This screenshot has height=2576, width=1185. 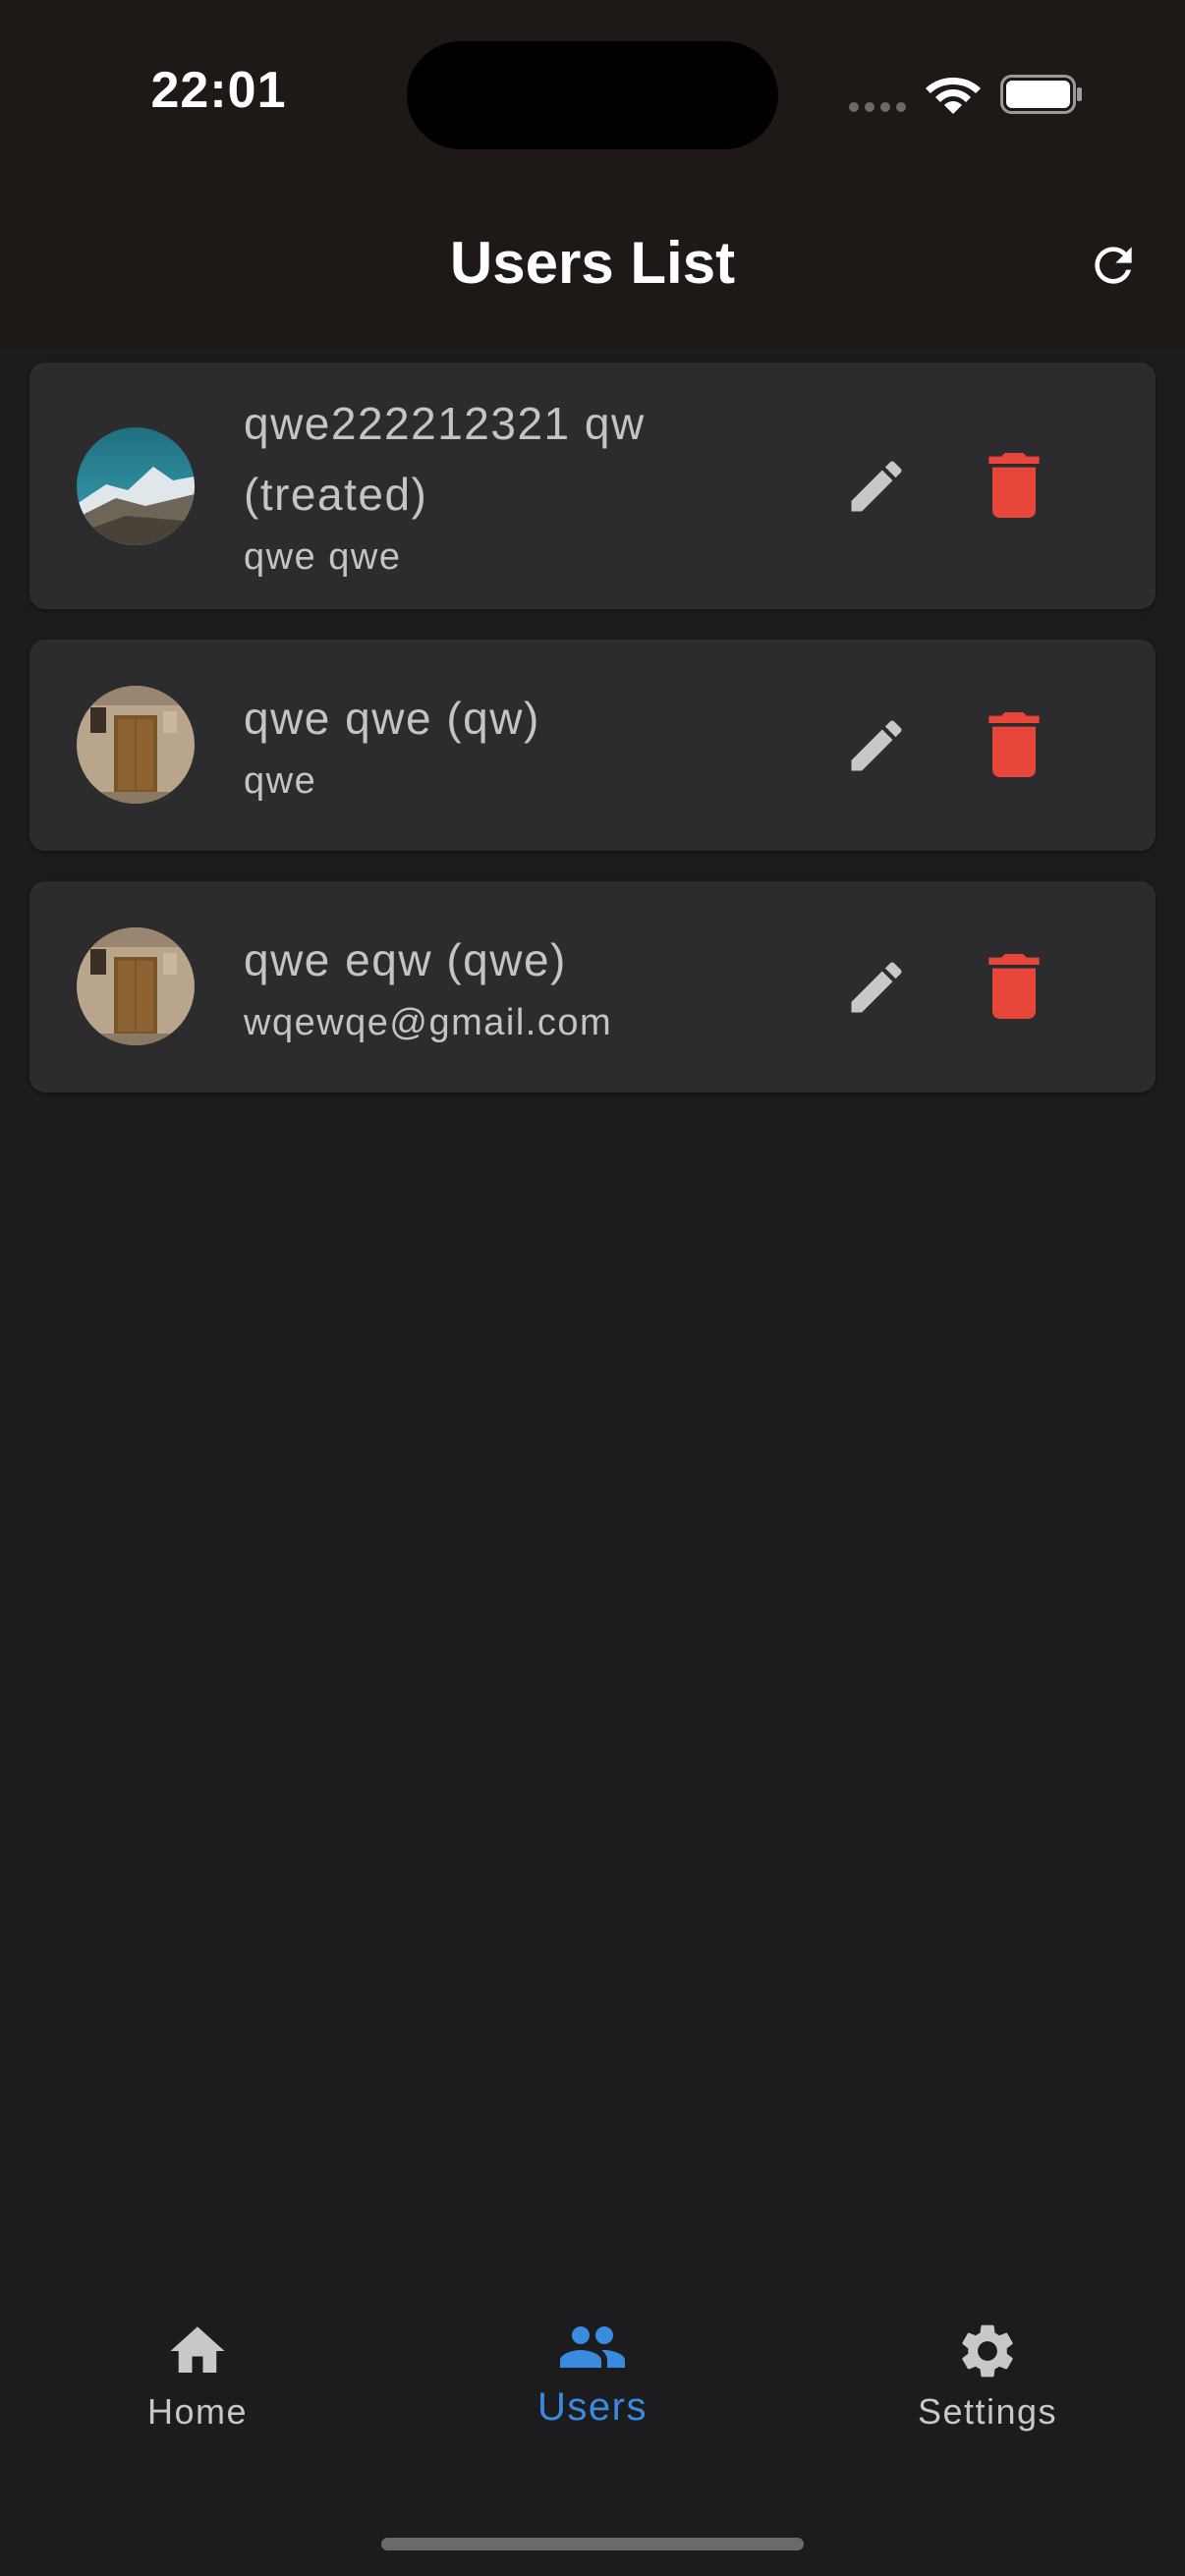 I want to click on bottom-navigation: Home Users Settings, so click(x=592, y=2432).